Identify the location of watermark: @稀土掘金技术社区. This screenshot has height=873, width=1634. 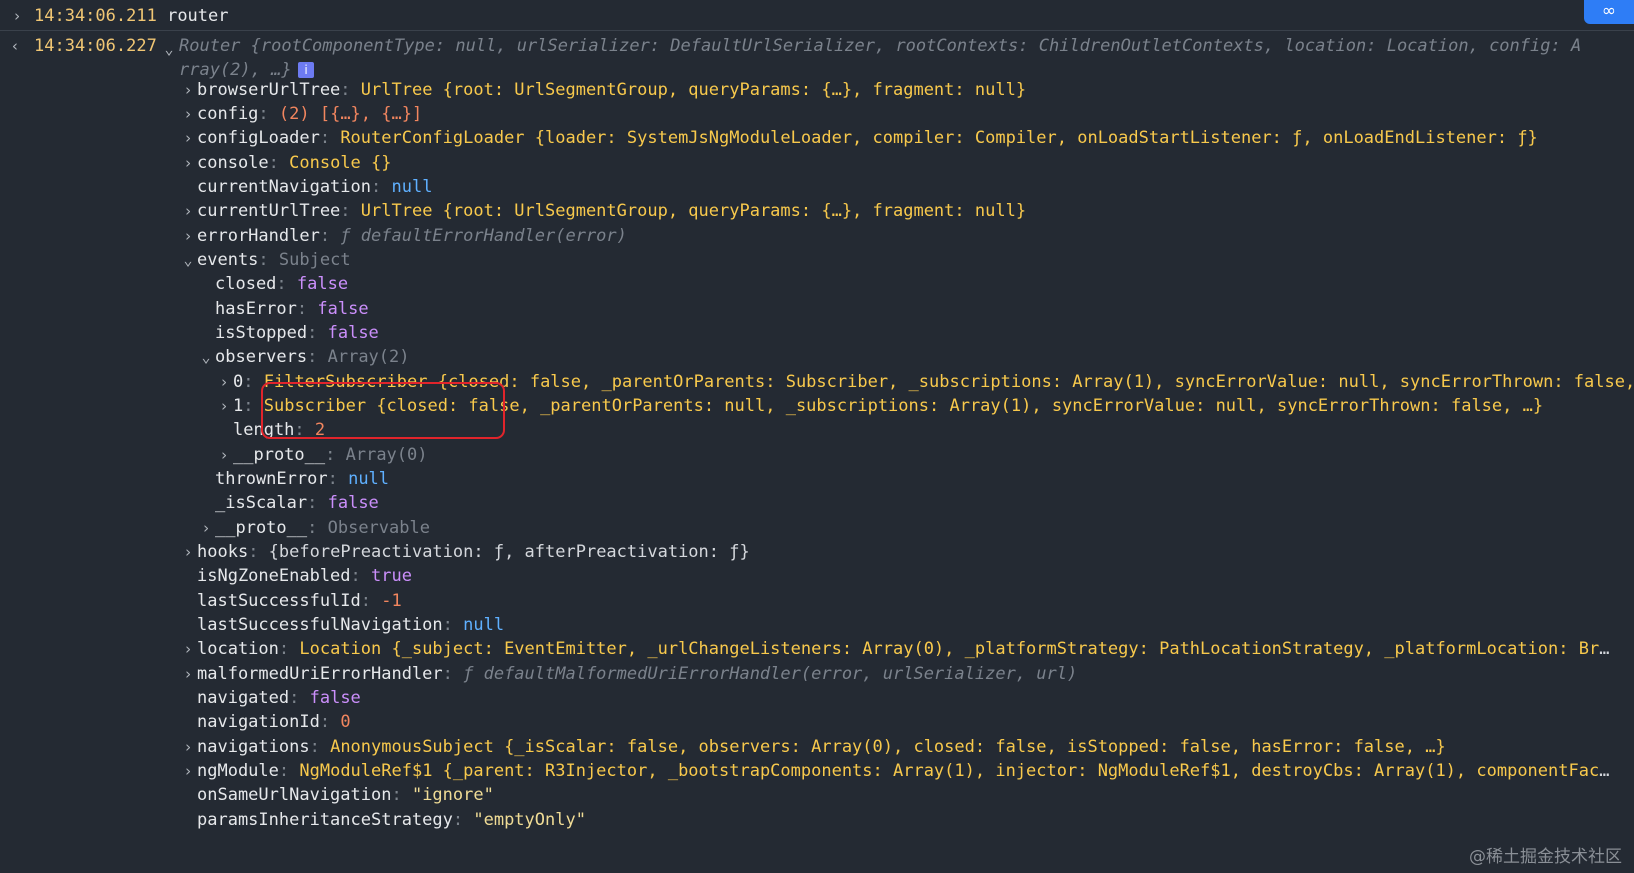
(1545, 857).